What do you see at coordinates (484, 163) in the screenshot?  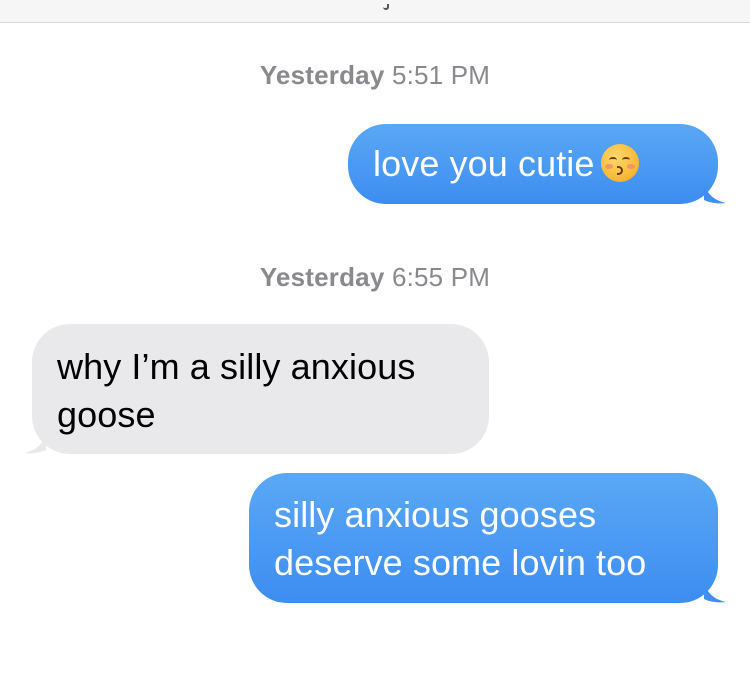 I see `message-text: love you cutie` at bounding box center [484, 163].